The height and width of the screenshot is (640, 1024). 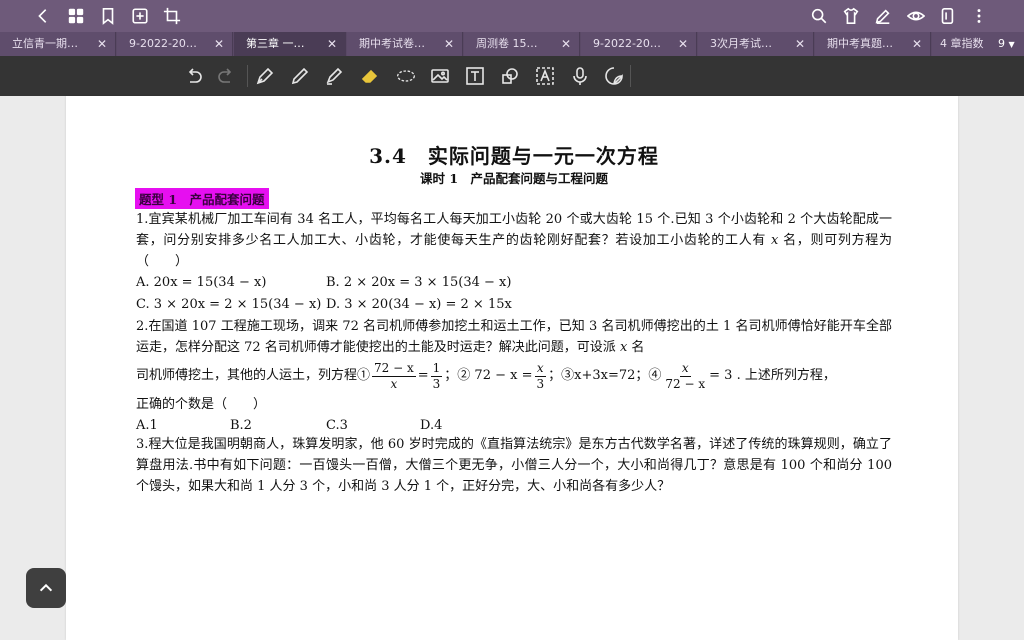 What do you see at coordinates (406, 76) in the screenshot?
I see `lasso-icon` at bounding box center [406, 76].